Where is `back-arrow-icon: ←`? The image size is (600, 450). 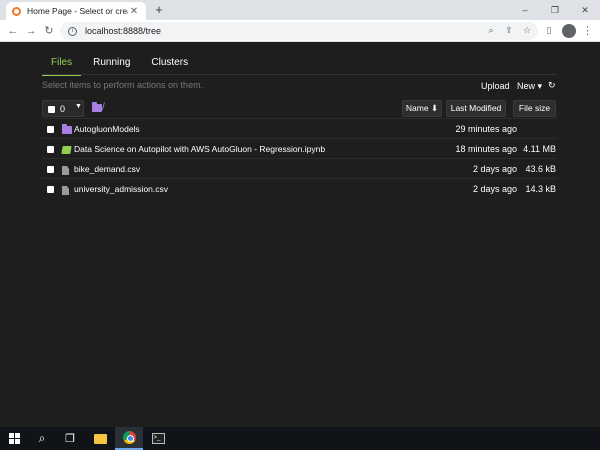 back-arrow-icon: ← is located at coordinates (13, 31).